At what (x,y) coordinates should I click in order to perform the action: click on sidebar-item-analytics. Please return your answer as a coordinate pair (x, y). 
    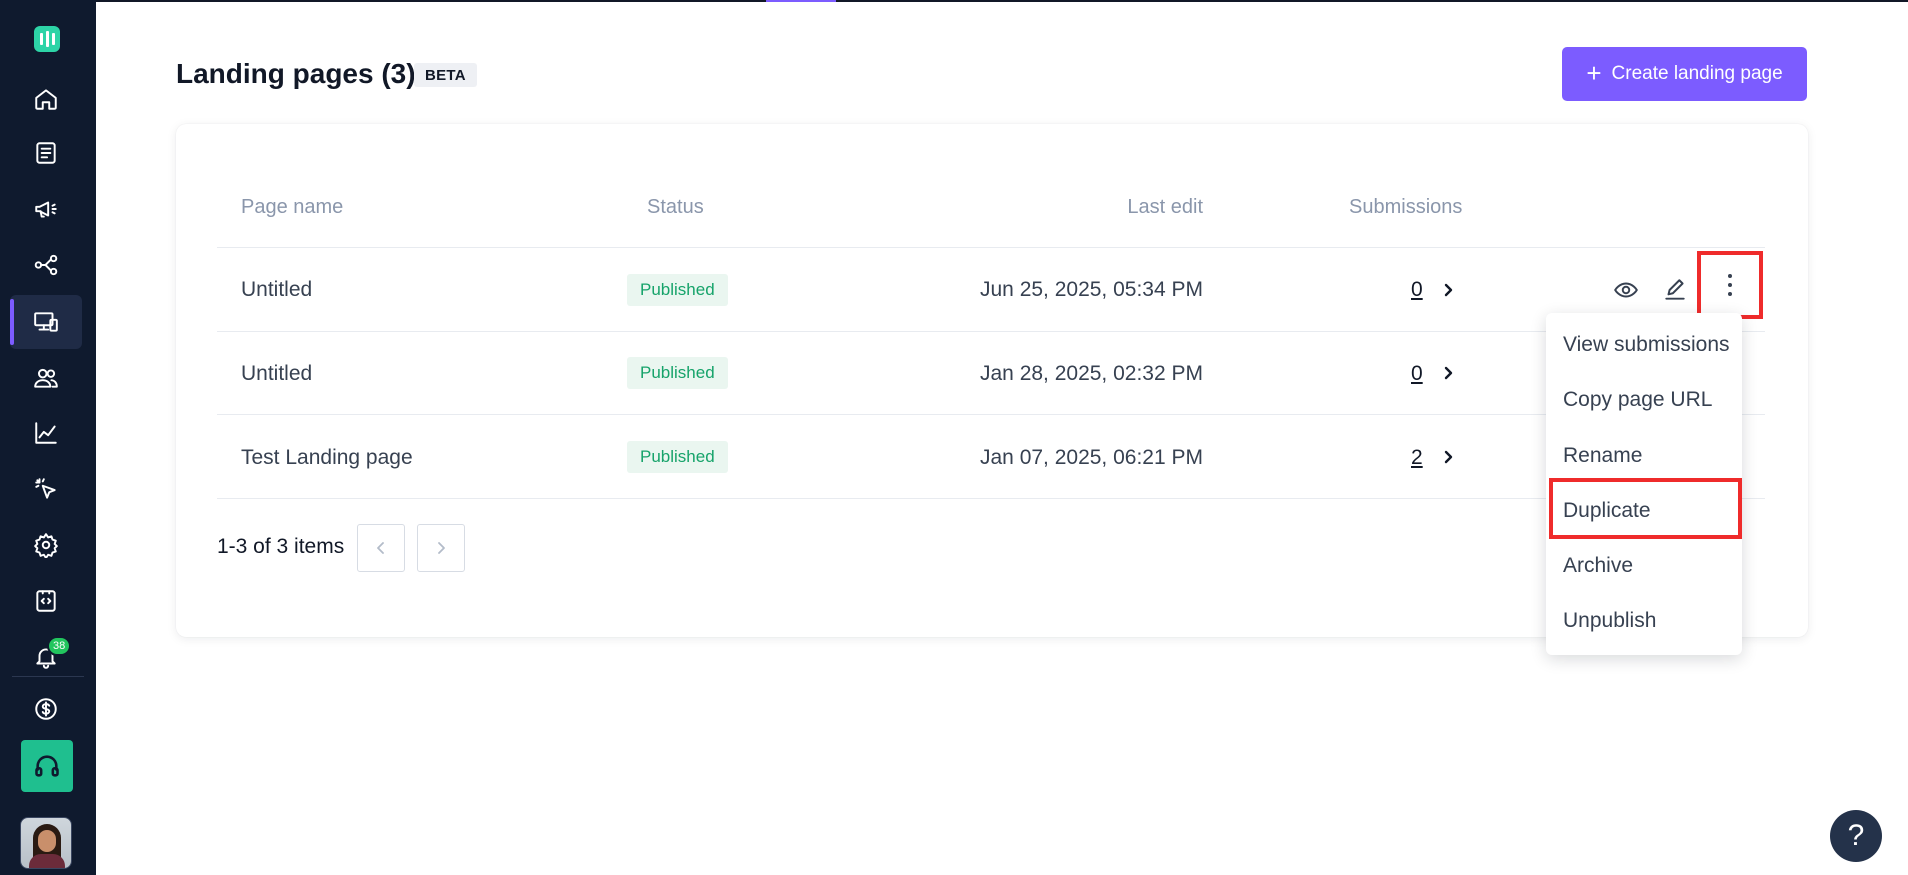
    Looking at the image, I should click on (46, 433).